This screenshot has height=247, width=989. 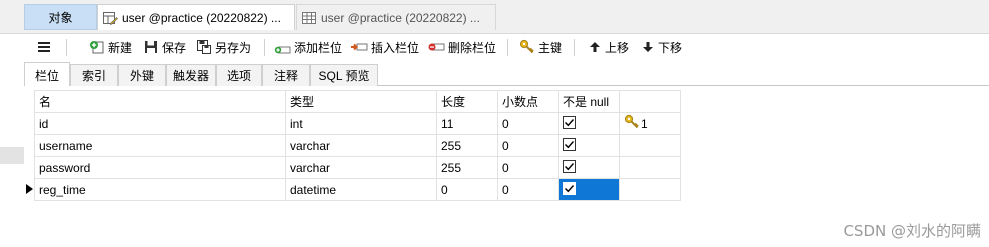 I want to click on save-as-button: 另存为, so click(x=223, y=47).